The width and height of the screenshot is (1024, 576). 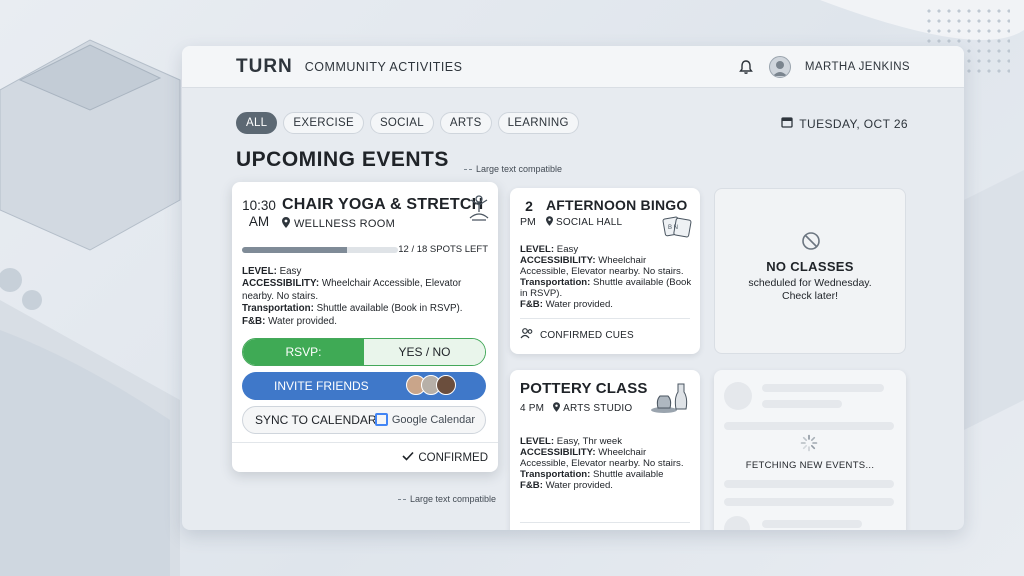 What do you see at coordinates (323, 123) in the screenshot?
I see `filter-chip-exercise: EXERCISE` at bounding box center [323, 123].